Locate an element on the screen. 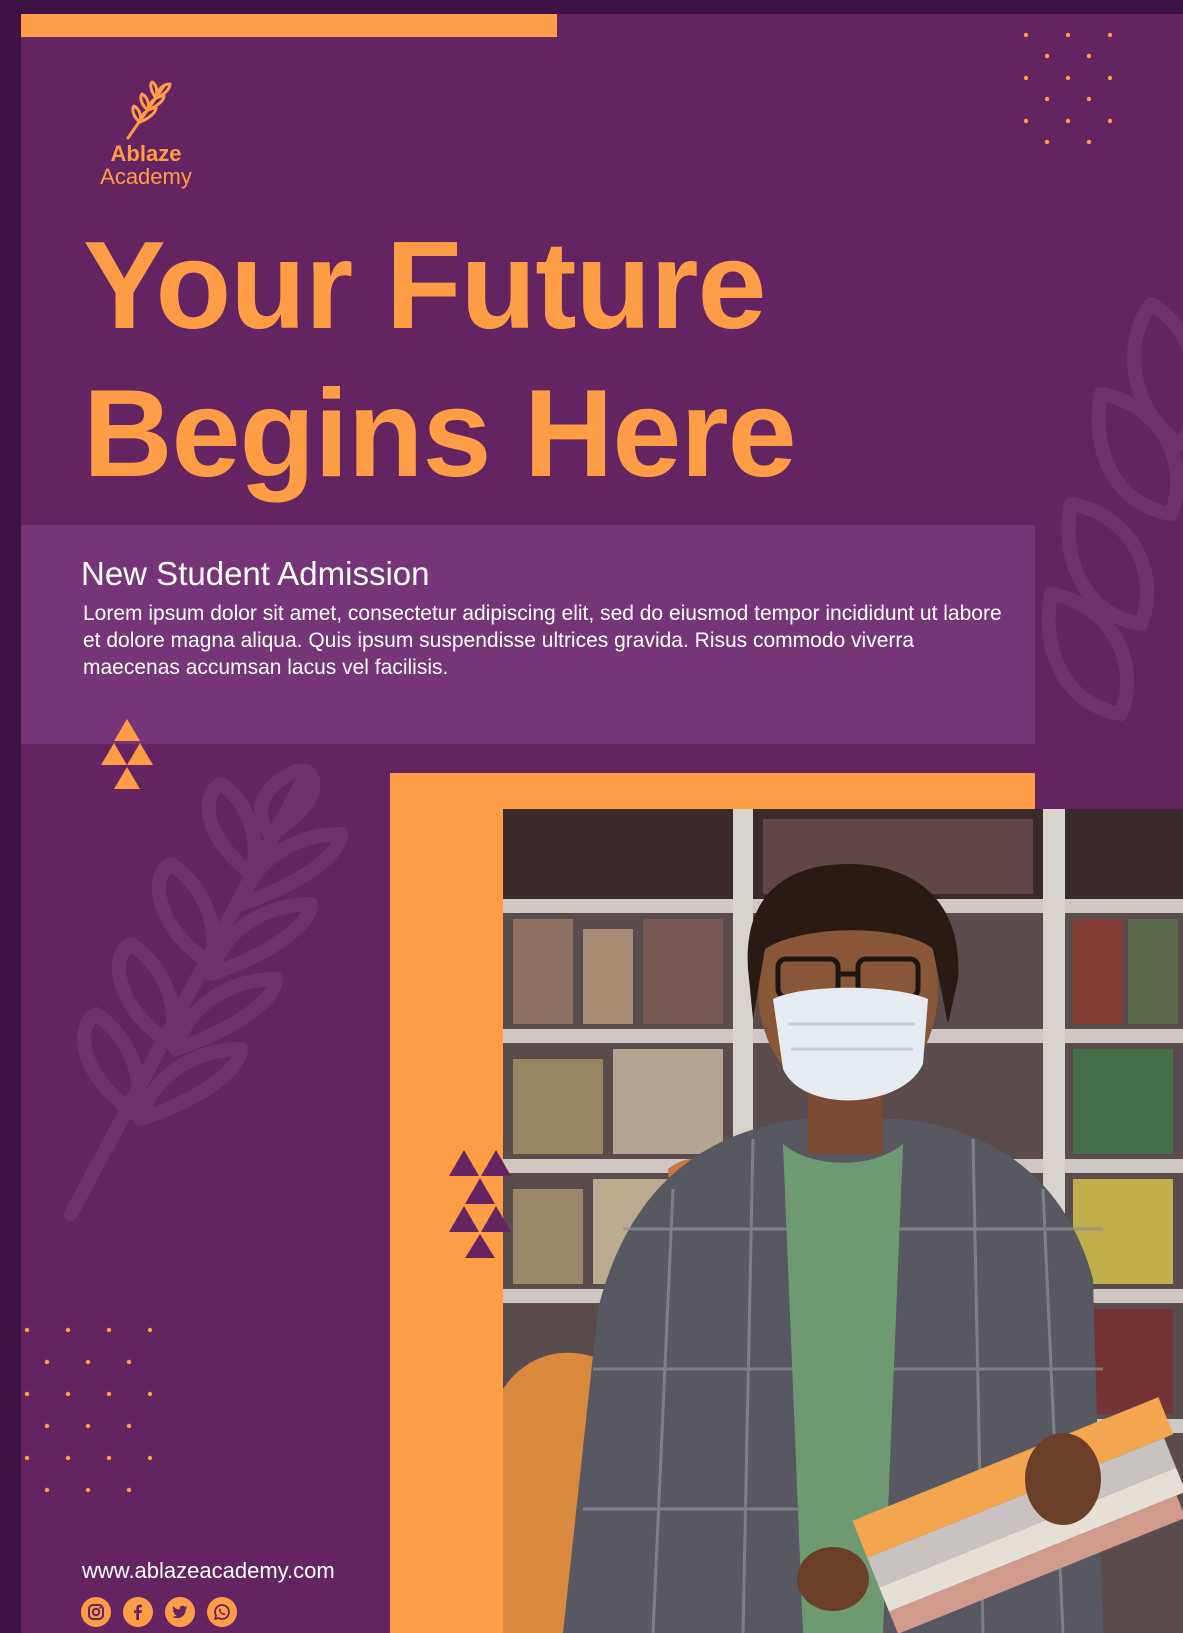 This screenshot has width=1183, height=1633. headline-line-1: Your Future is located at coordinates (424, 286).